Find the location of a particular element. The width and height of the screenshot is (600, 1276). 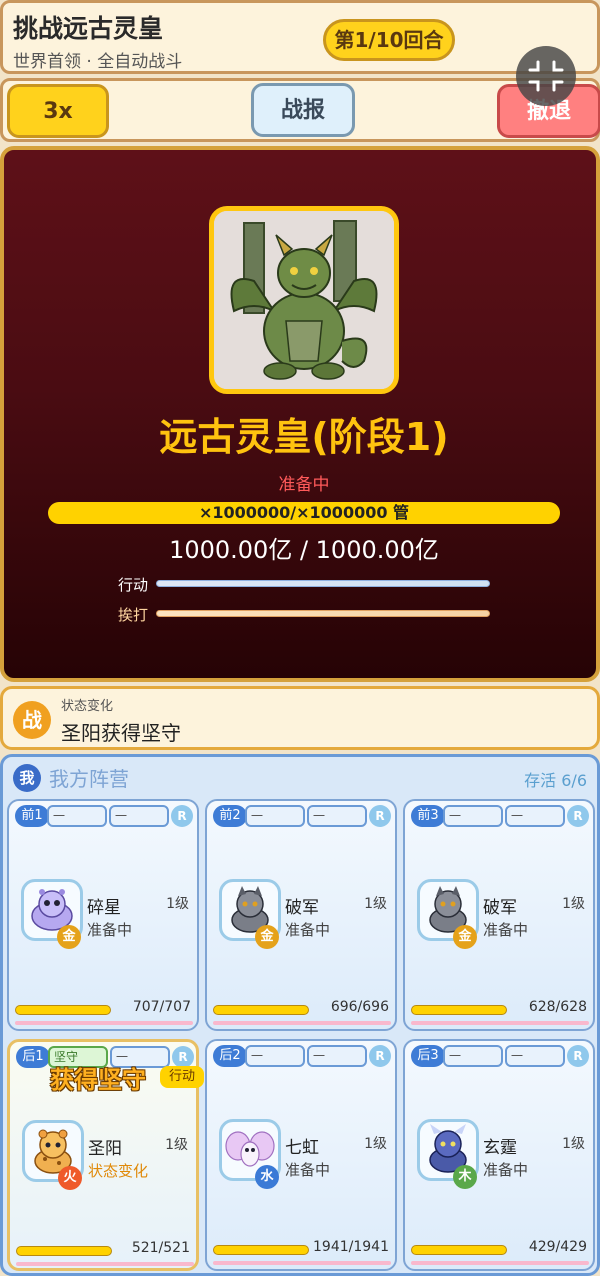

element-wood-icon: 木 is located at coordinates (465, 1177).